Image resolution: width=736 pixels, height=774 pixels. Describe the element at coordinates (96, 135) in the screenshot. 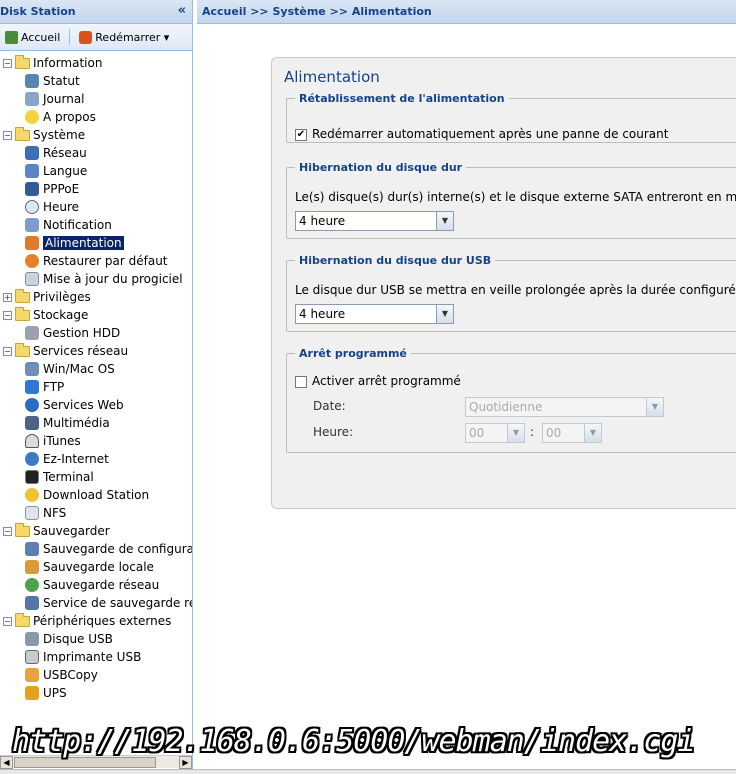

I see `tree-node-systeme: − Système` at that location.